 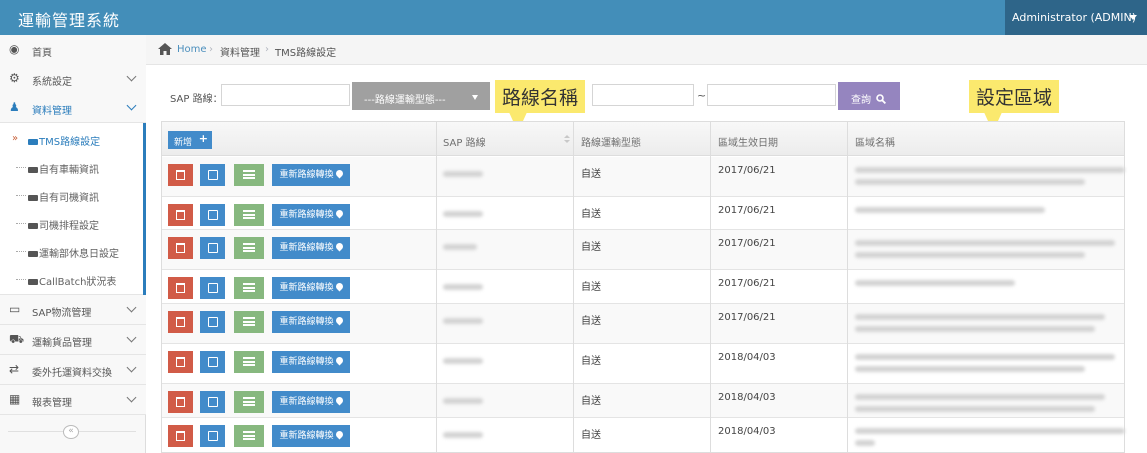 I want to click on submenu-item-drivers: 自有司機資訊, so click(x=73, y=195).